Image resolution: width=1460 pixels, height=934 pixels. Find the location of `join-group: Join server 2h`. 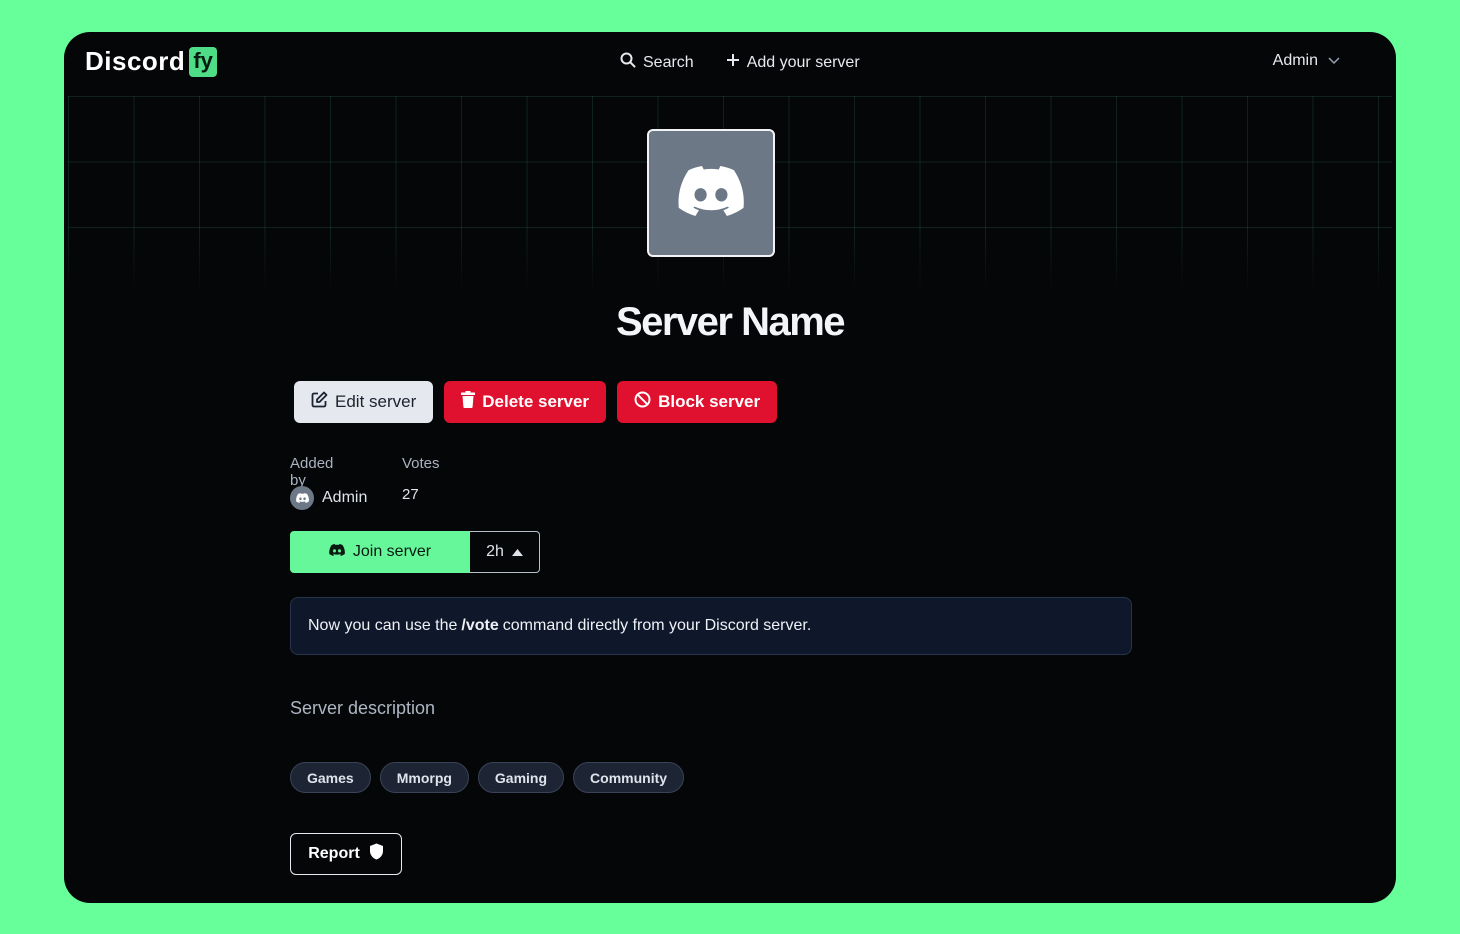

join-group: Join server 2h is located at coordinates (415, 552).